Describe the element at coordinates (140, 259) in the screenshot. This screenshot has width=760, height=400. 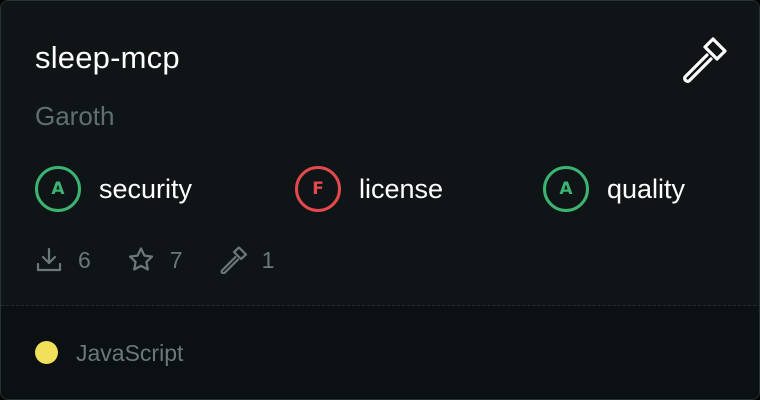
I see `star-icon` at that location.